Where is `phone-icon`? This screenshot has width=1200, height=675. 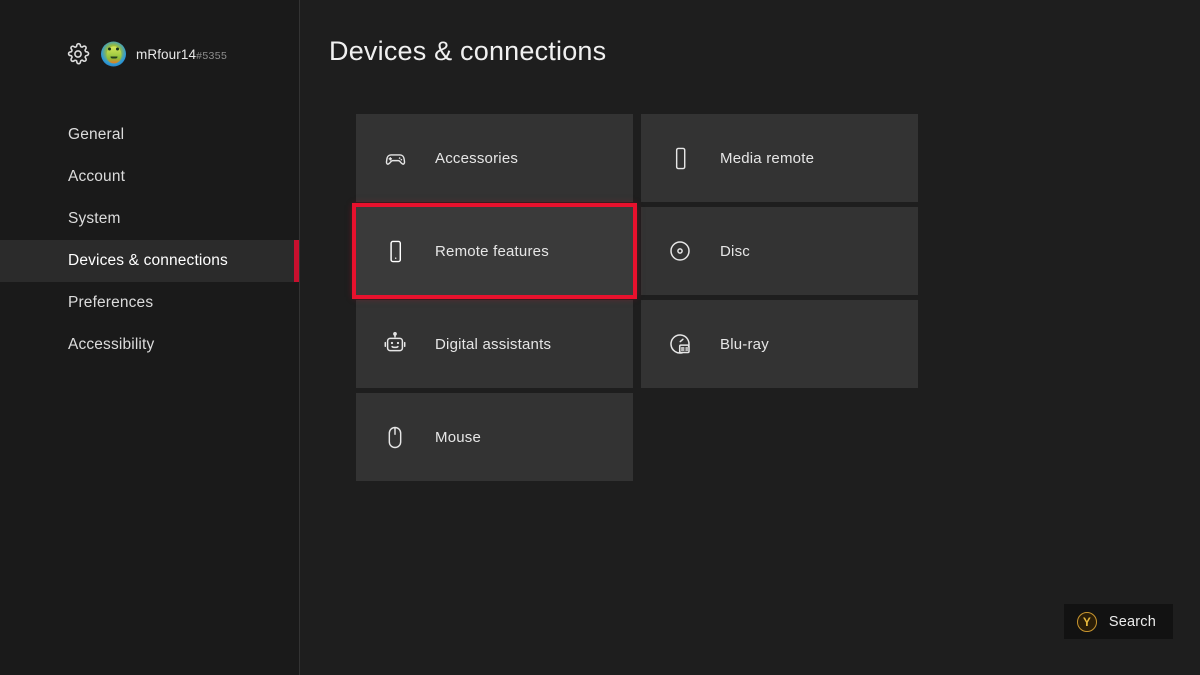 phone-icon is located at coordinates (395, 251).